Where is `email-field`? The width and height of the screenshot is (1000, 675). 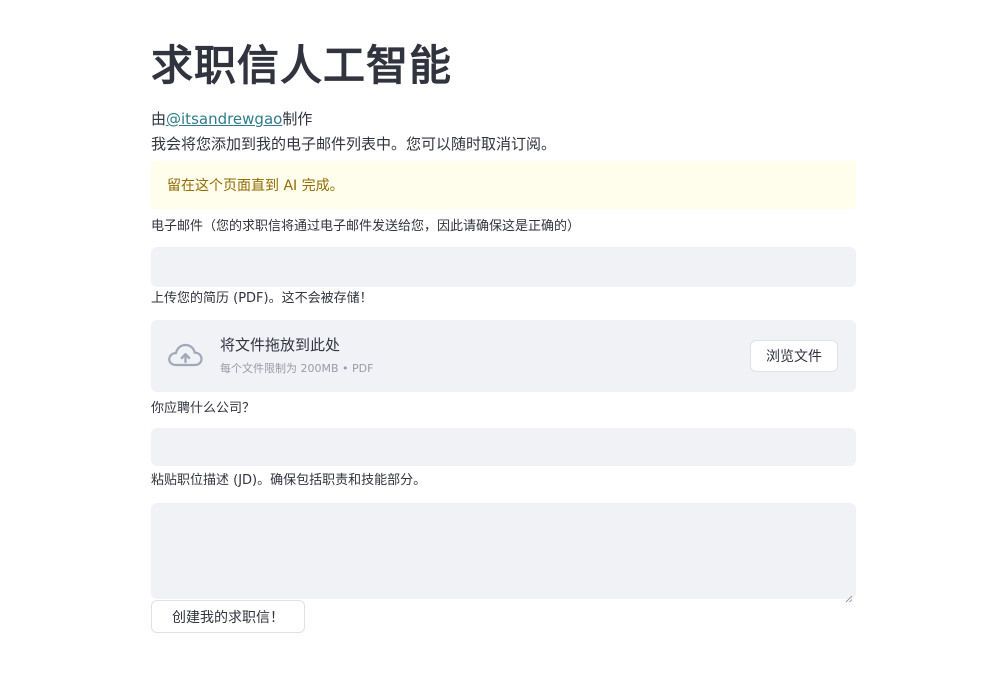 email-field is located at coordinates (503, 267).